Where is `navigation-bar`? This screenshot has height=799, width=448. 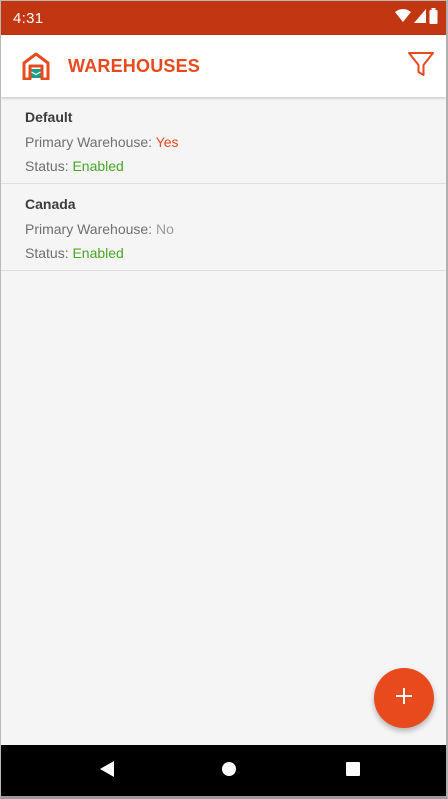
navigation-bar is located at coordinates (223, 770).